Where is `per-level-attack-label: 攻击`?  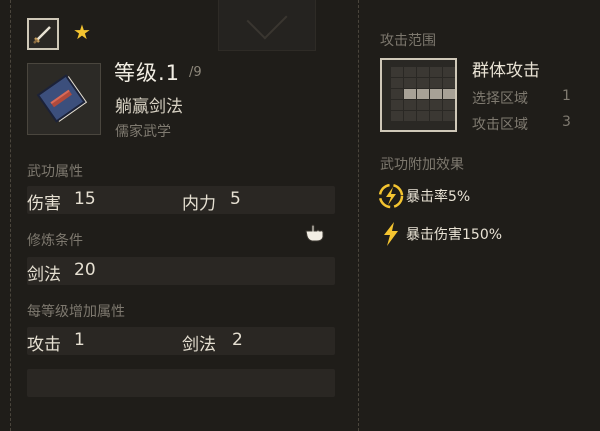
per-level-attack-label: 攻击 is located at coordinates (44, 345).